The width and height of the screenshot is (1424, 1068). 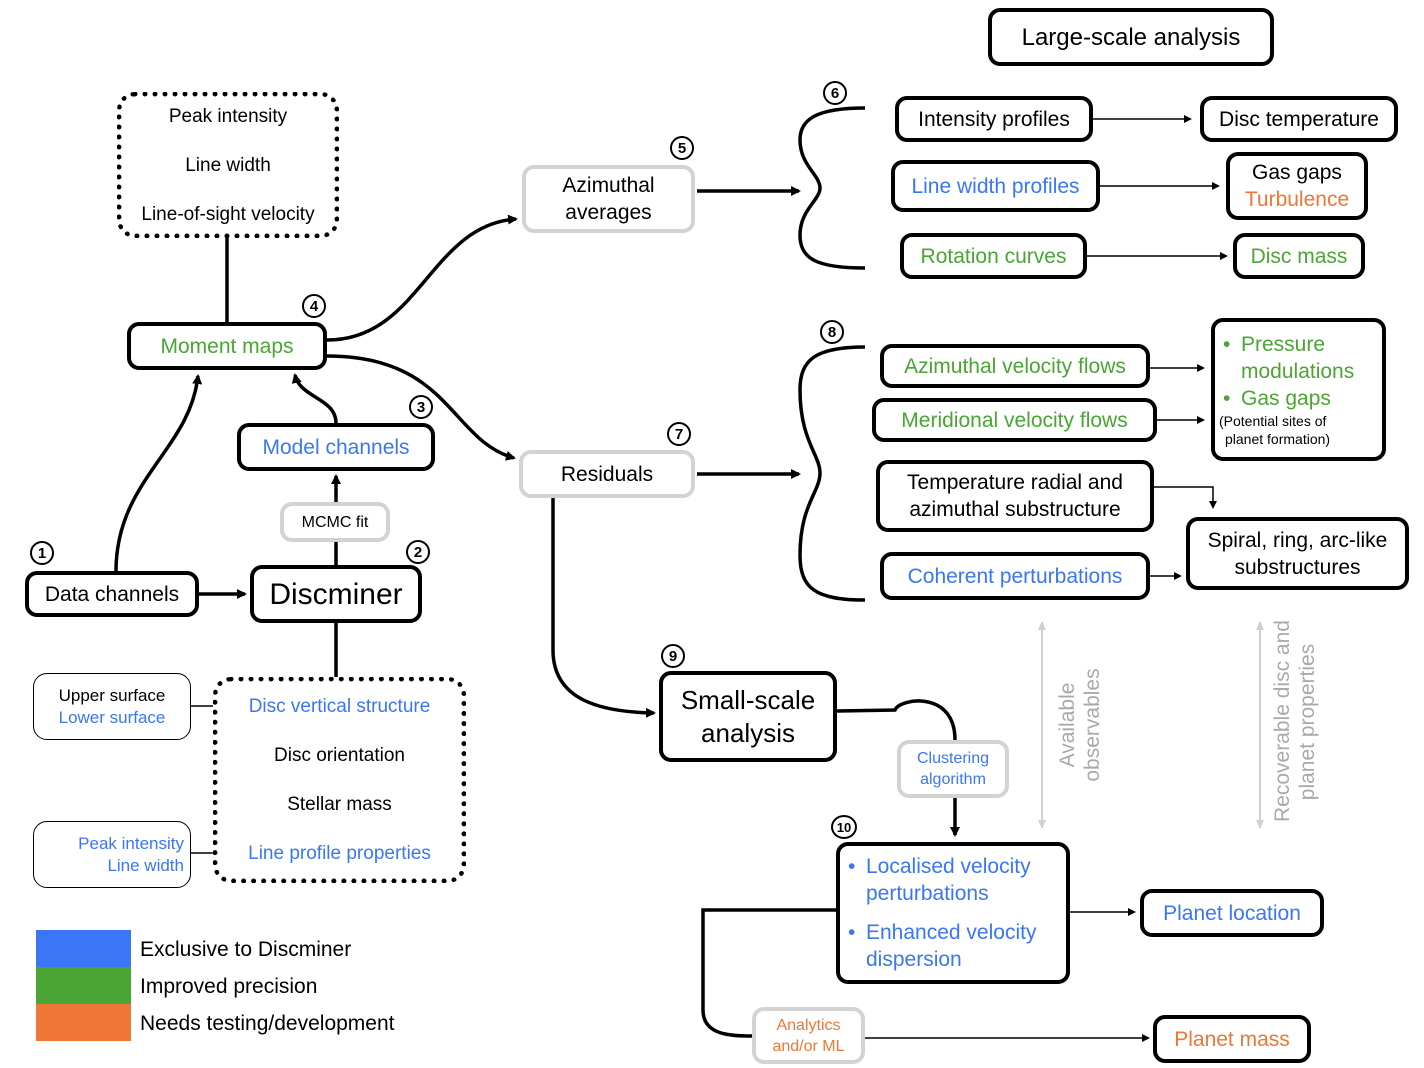 I want to click on label: substructures, so click(x=1297, y=567).